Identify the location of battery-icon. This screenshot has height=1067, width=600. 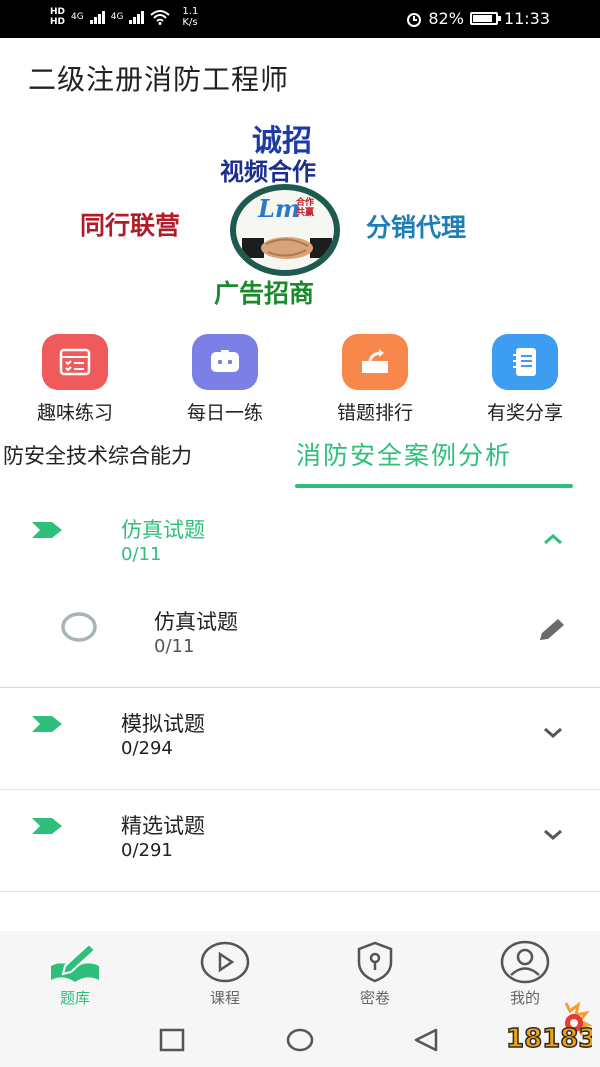
(485, 18).